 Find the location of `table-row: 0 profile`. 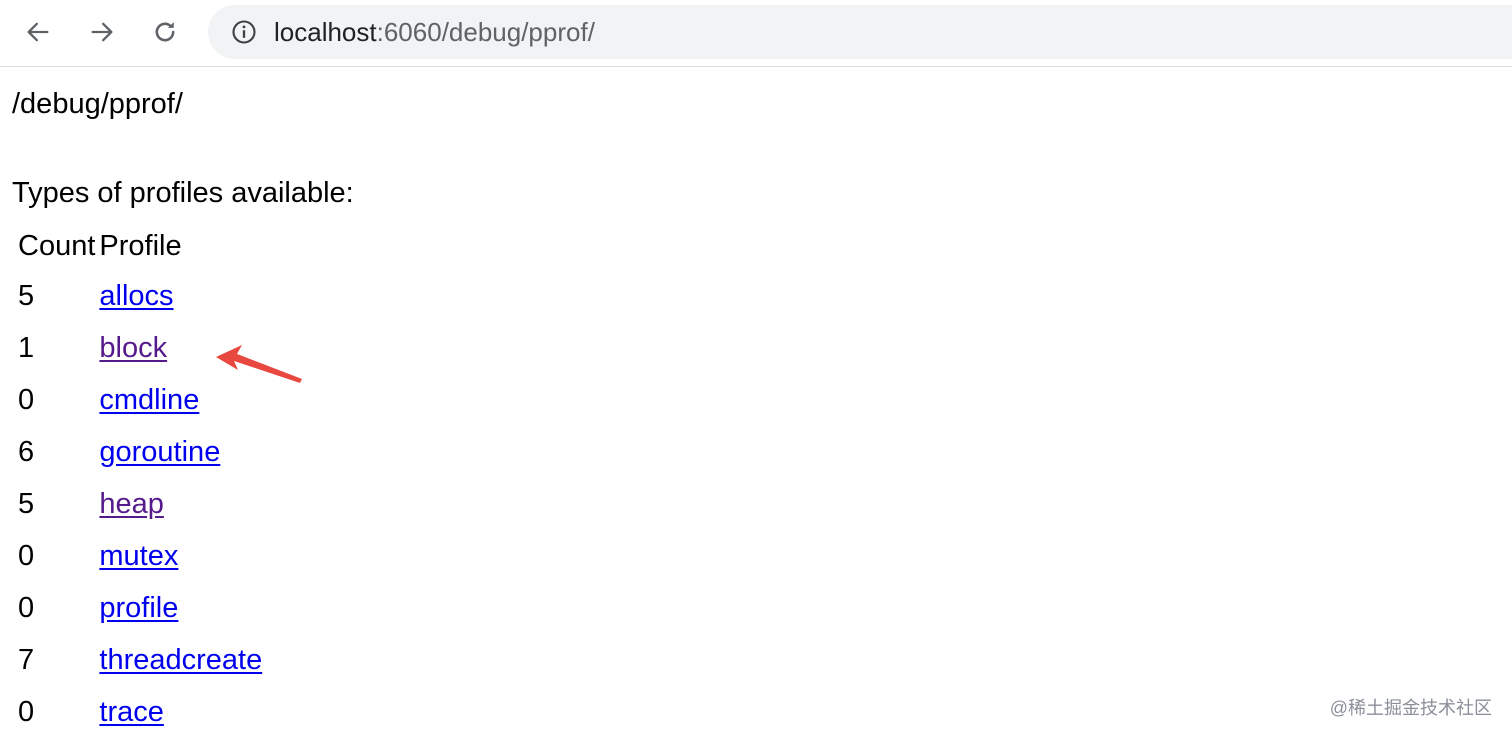

table-row: 0 profile is located at coordinates (140, 608).